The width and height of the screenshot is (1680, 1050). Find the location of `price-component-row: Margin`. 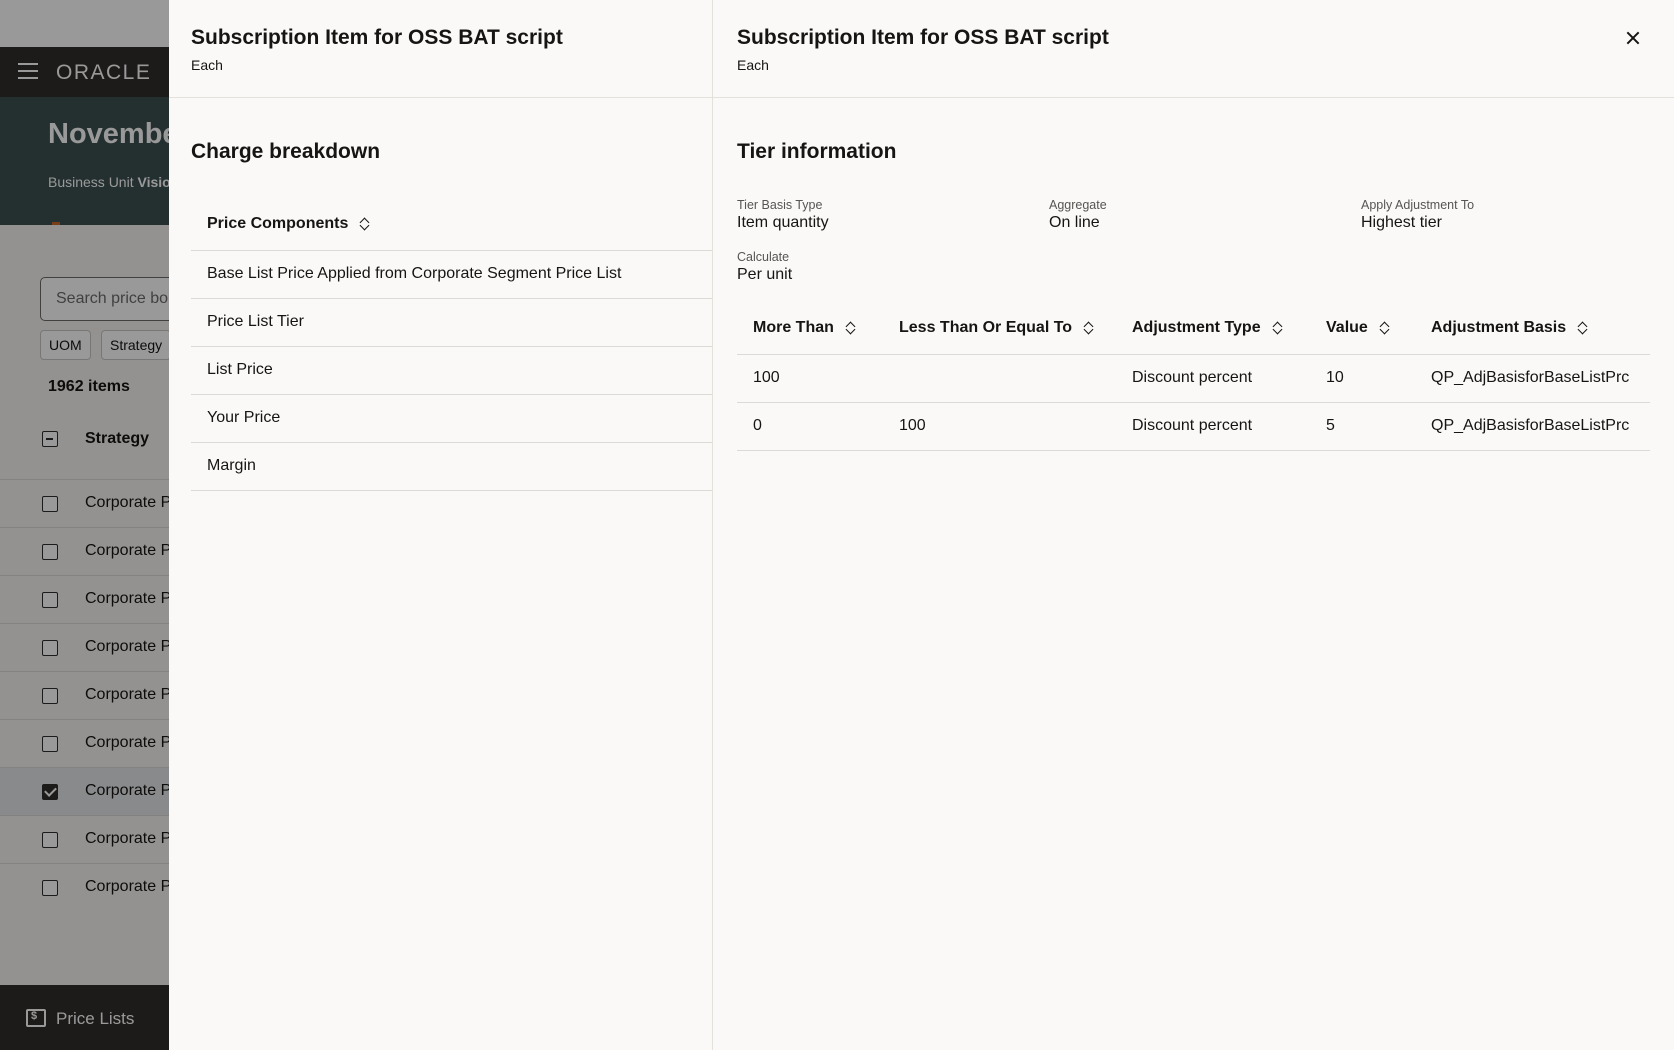

price-component-row: Margin is located at coordinates (451, 467).